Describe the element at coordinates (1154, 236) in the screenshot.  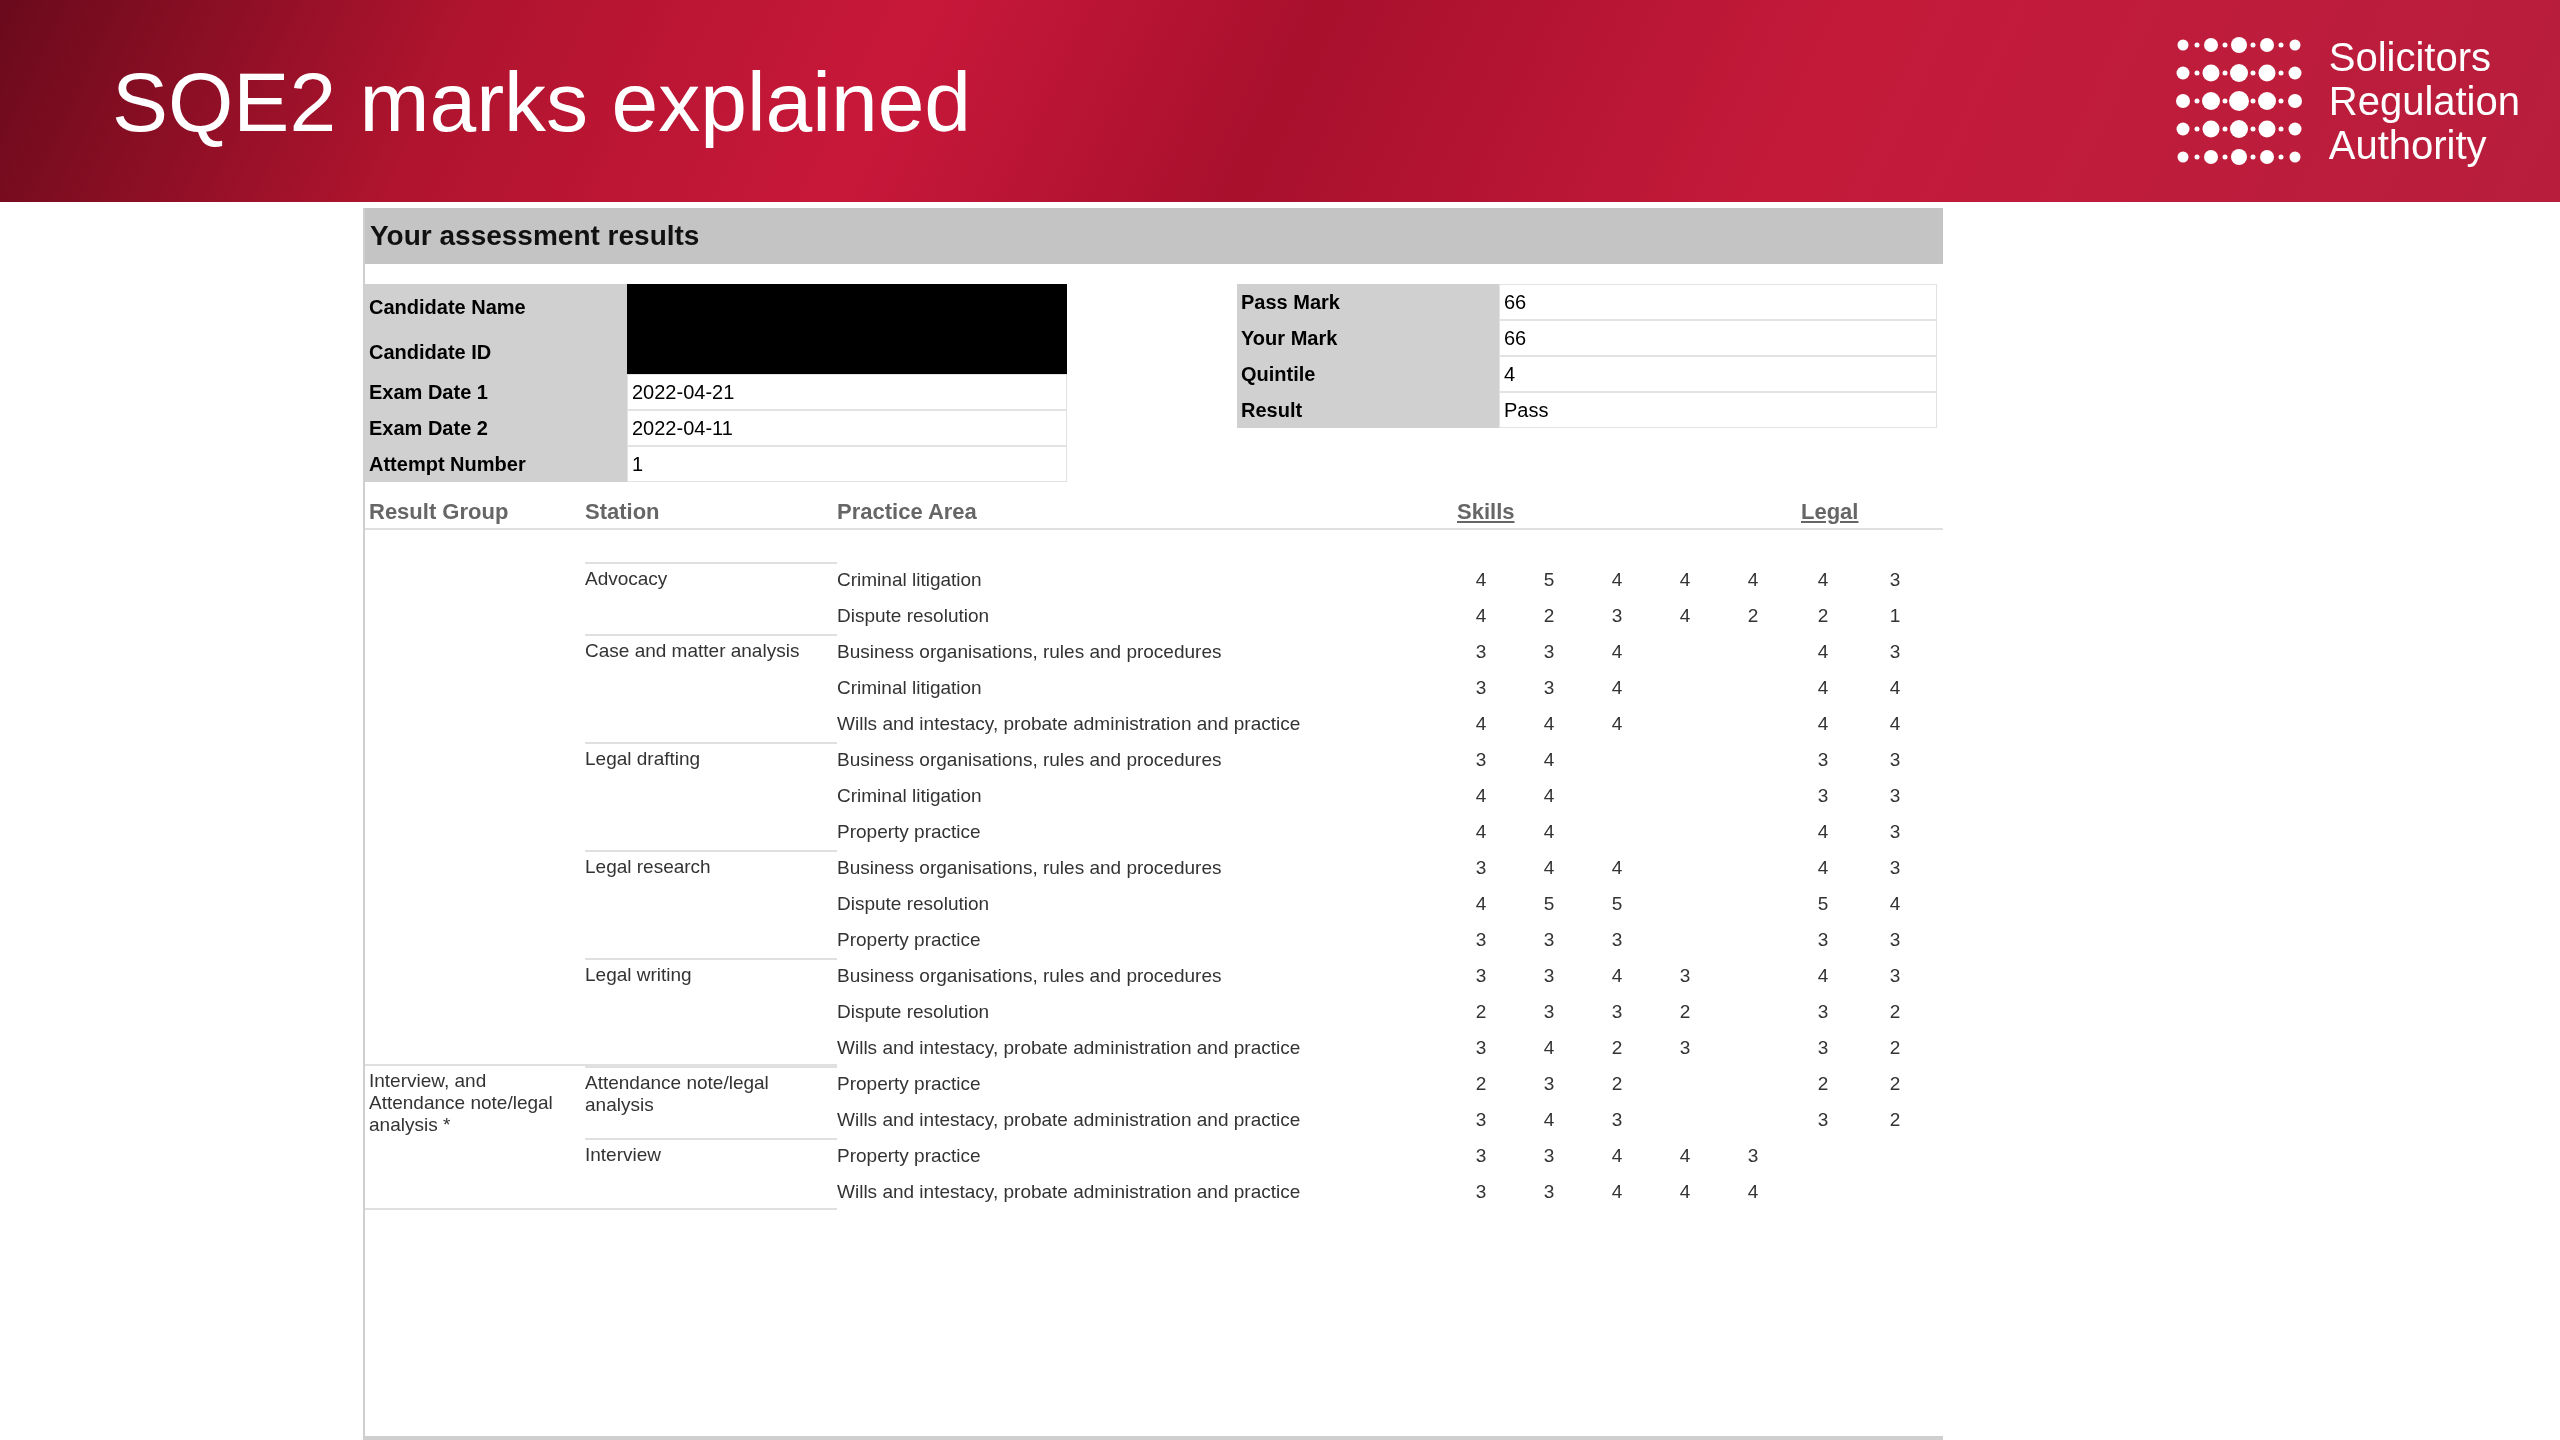
I see `document-heading: Your assessment results` at that location.